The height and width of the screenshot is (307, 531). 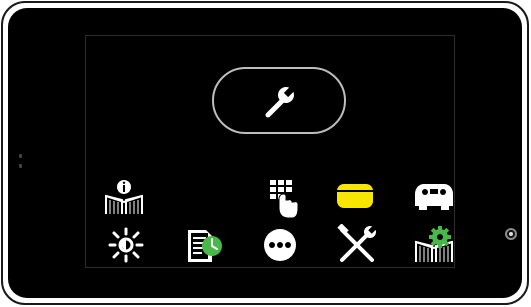 I want to click on home-button, so click(x=511, y=234).